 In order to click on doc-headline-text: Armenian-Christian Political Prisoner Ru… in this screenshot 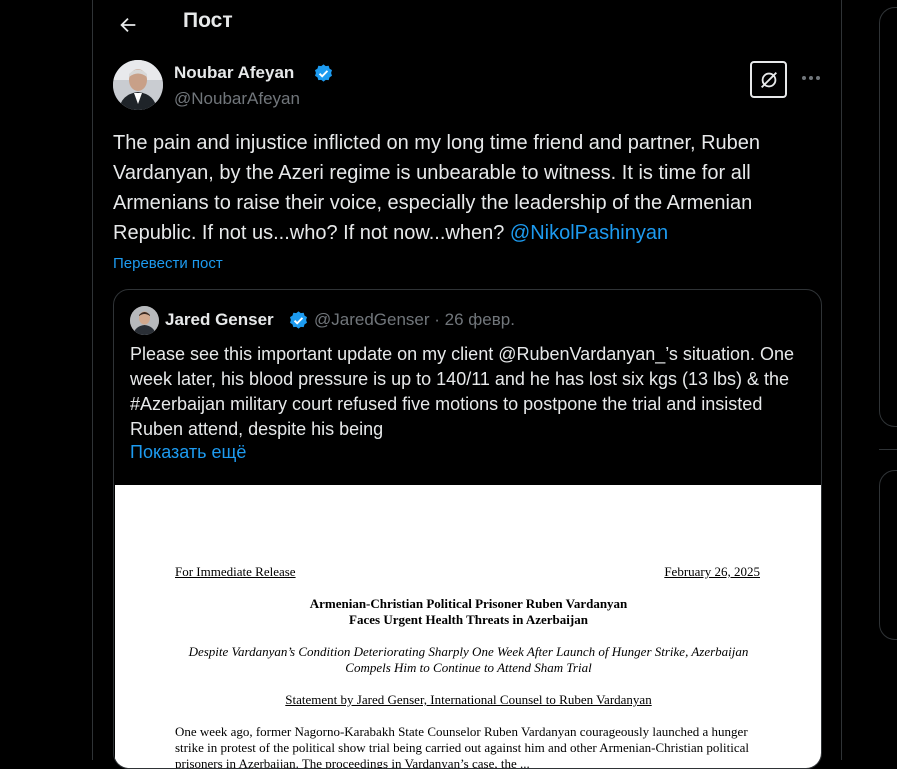, I will do `click(468, 611)`.